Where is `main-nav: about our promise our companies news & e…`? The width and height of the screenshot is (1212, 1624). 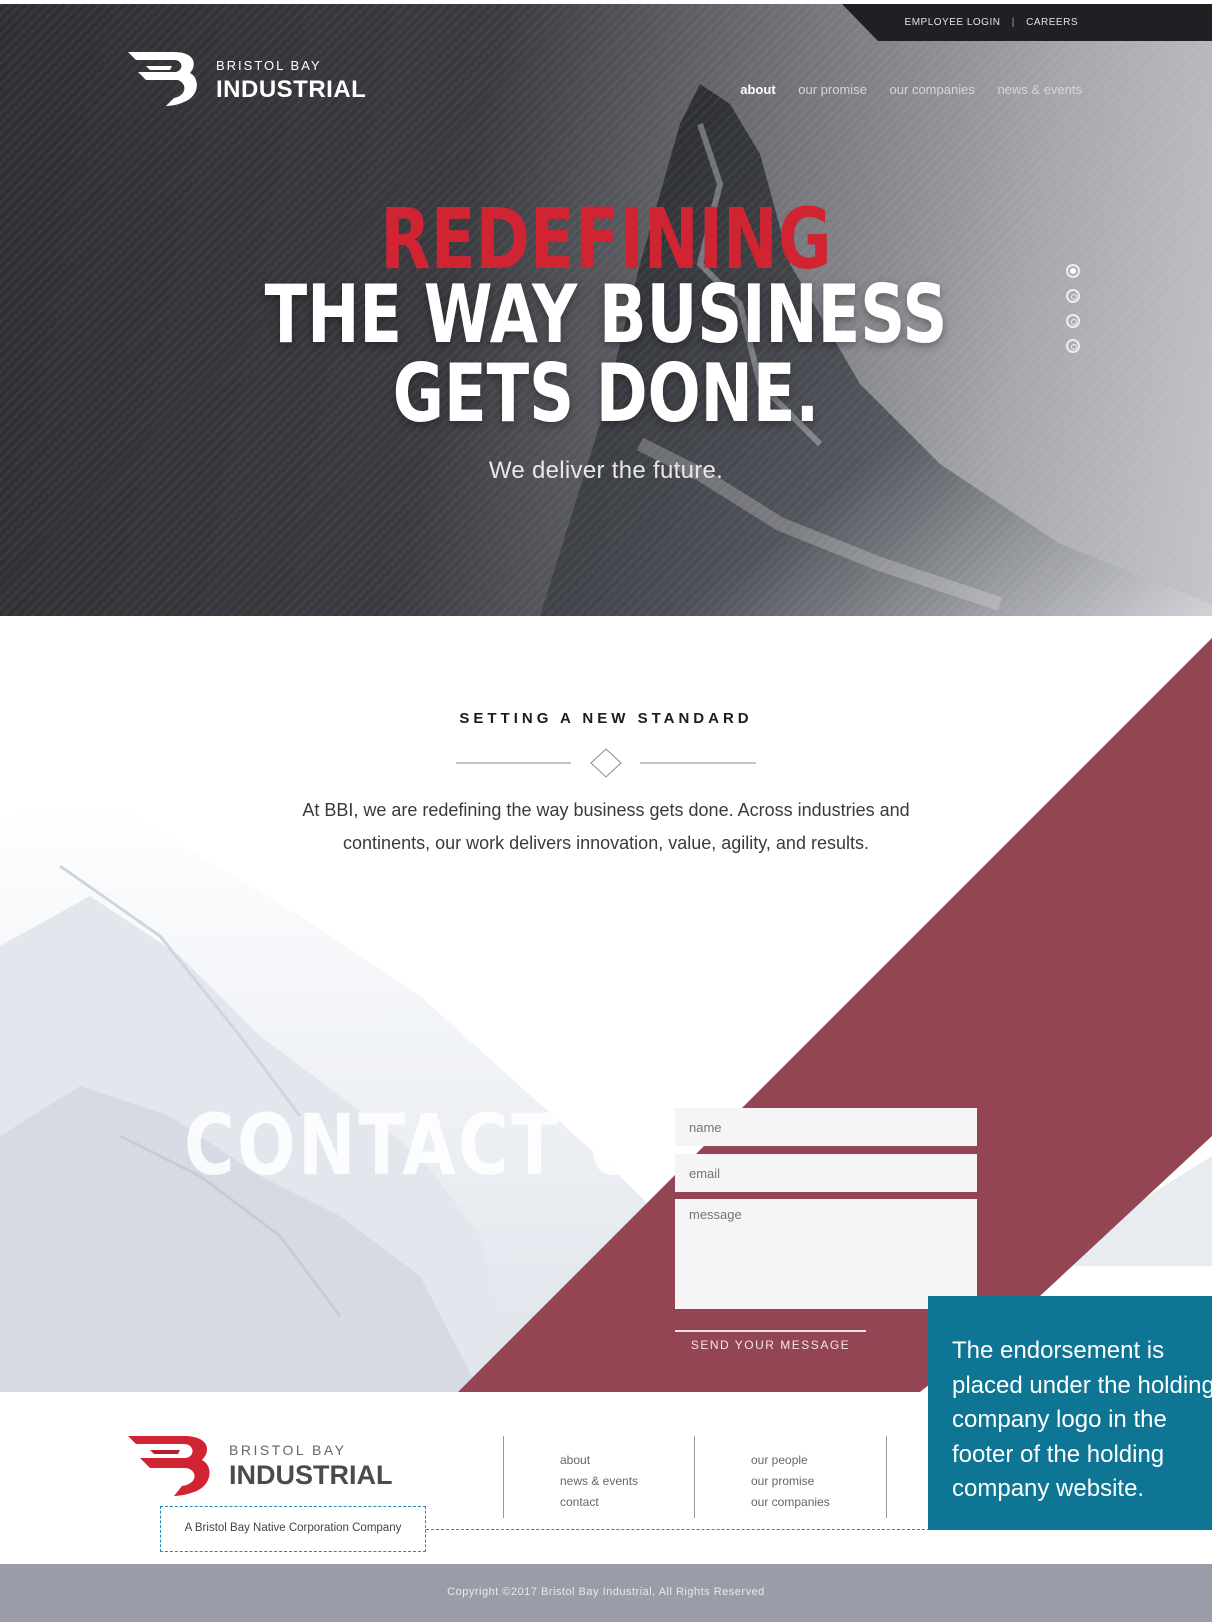 main-nav: about our promise our companies news & e… is located at coordinates (901, 89).